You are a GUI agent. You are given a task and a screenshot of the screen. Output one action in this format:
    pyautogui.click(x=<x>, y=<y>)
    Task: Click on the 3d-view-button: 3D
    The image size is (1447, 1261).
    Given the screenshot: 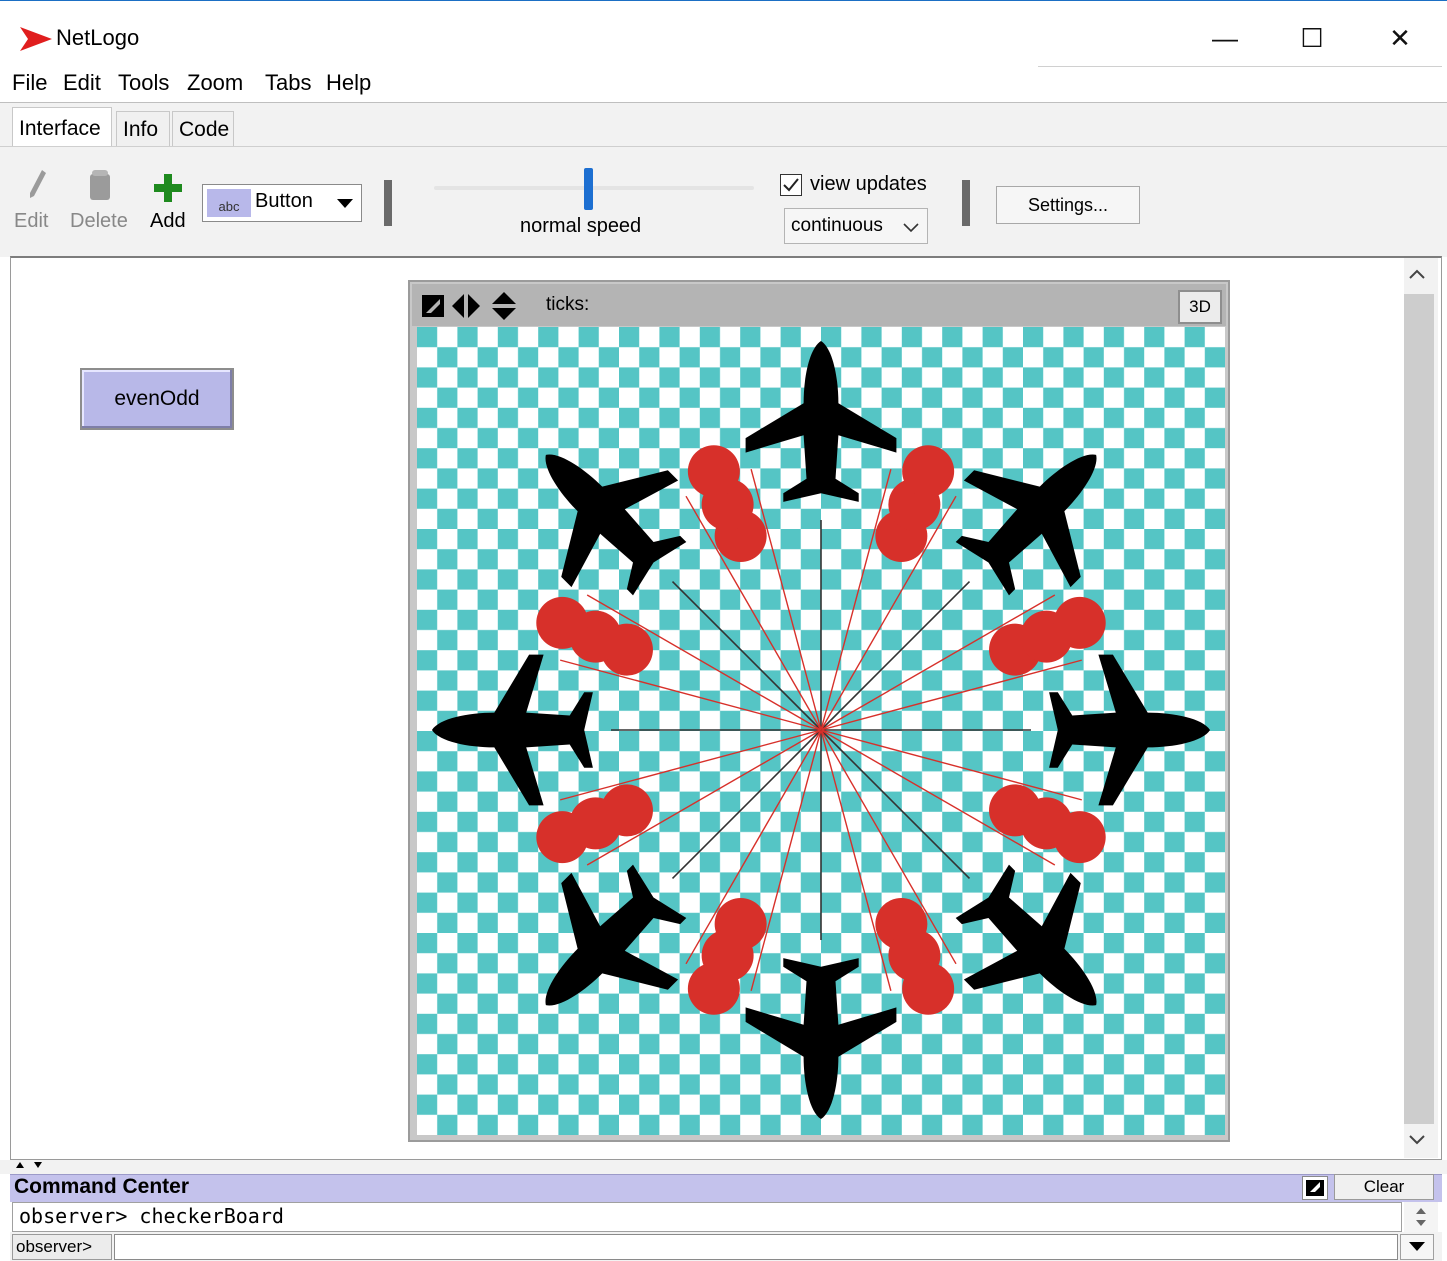 What is the action you would take?
    pyautogui.click(x=1200, y=307)
    